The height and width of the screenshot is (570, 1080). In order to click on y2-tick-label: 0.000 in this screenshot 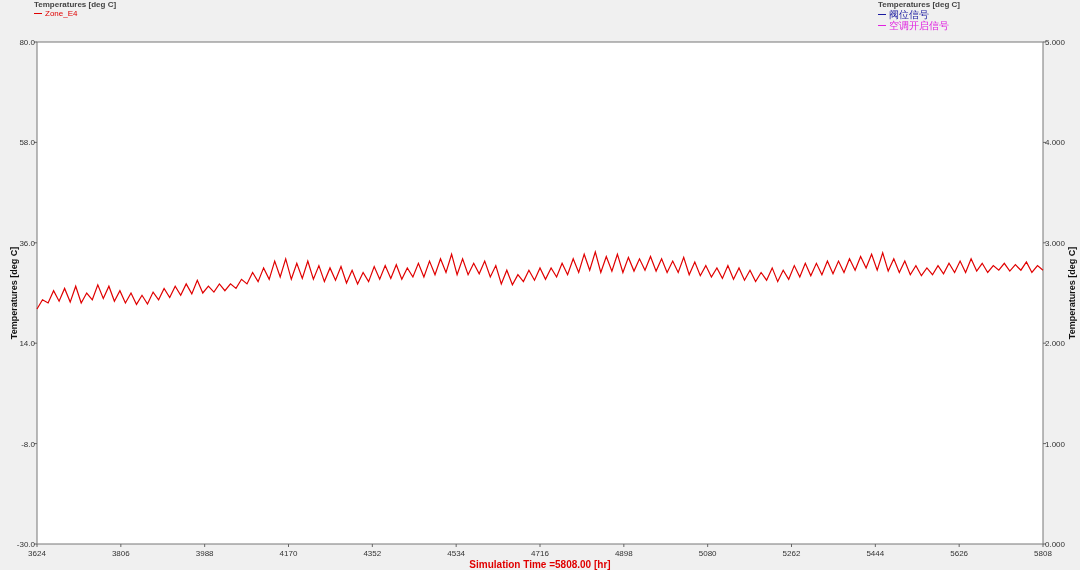, I will do `click(1055, 544)`.